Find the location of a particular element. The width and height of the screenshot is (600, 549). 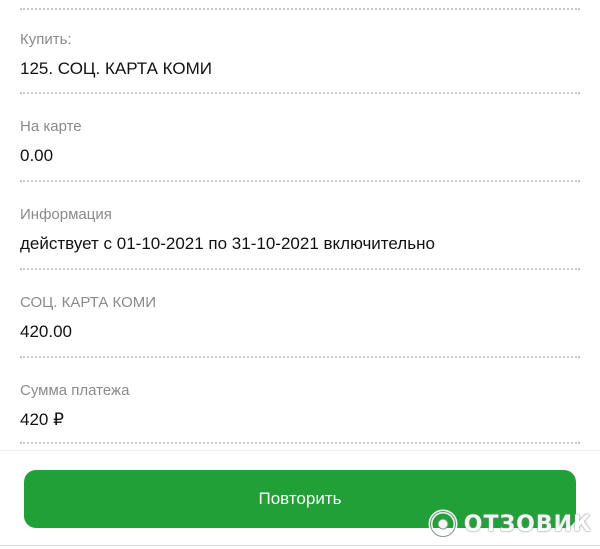

info-label: Информация is located at coordinates (66, 214).